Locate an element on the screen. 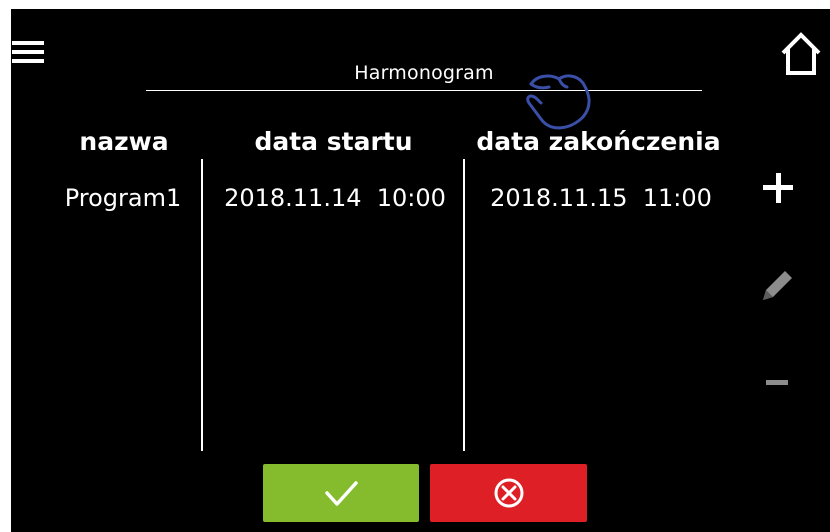 Image resolution: width=830 pixels, height=532 pixels. plus-icon is located at coordinates (778, 188).